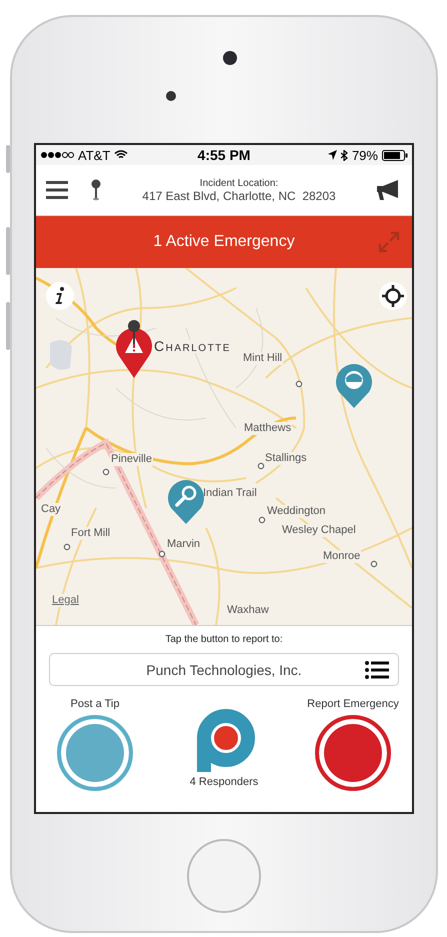 The height and width of the screenshot is (937, 447). What do you see at coordinates (239, 183) in the screenshot?
I see `location-title: Incident Location:` at bounding box center [239, 183].